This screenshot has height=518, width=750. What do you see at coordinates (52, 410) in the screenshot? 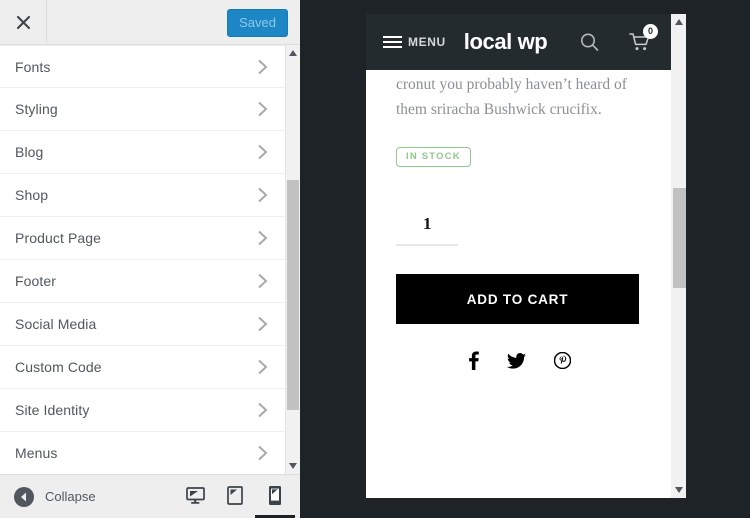
I see `panel-label: Site Identity` at bounding box center [52, 410].